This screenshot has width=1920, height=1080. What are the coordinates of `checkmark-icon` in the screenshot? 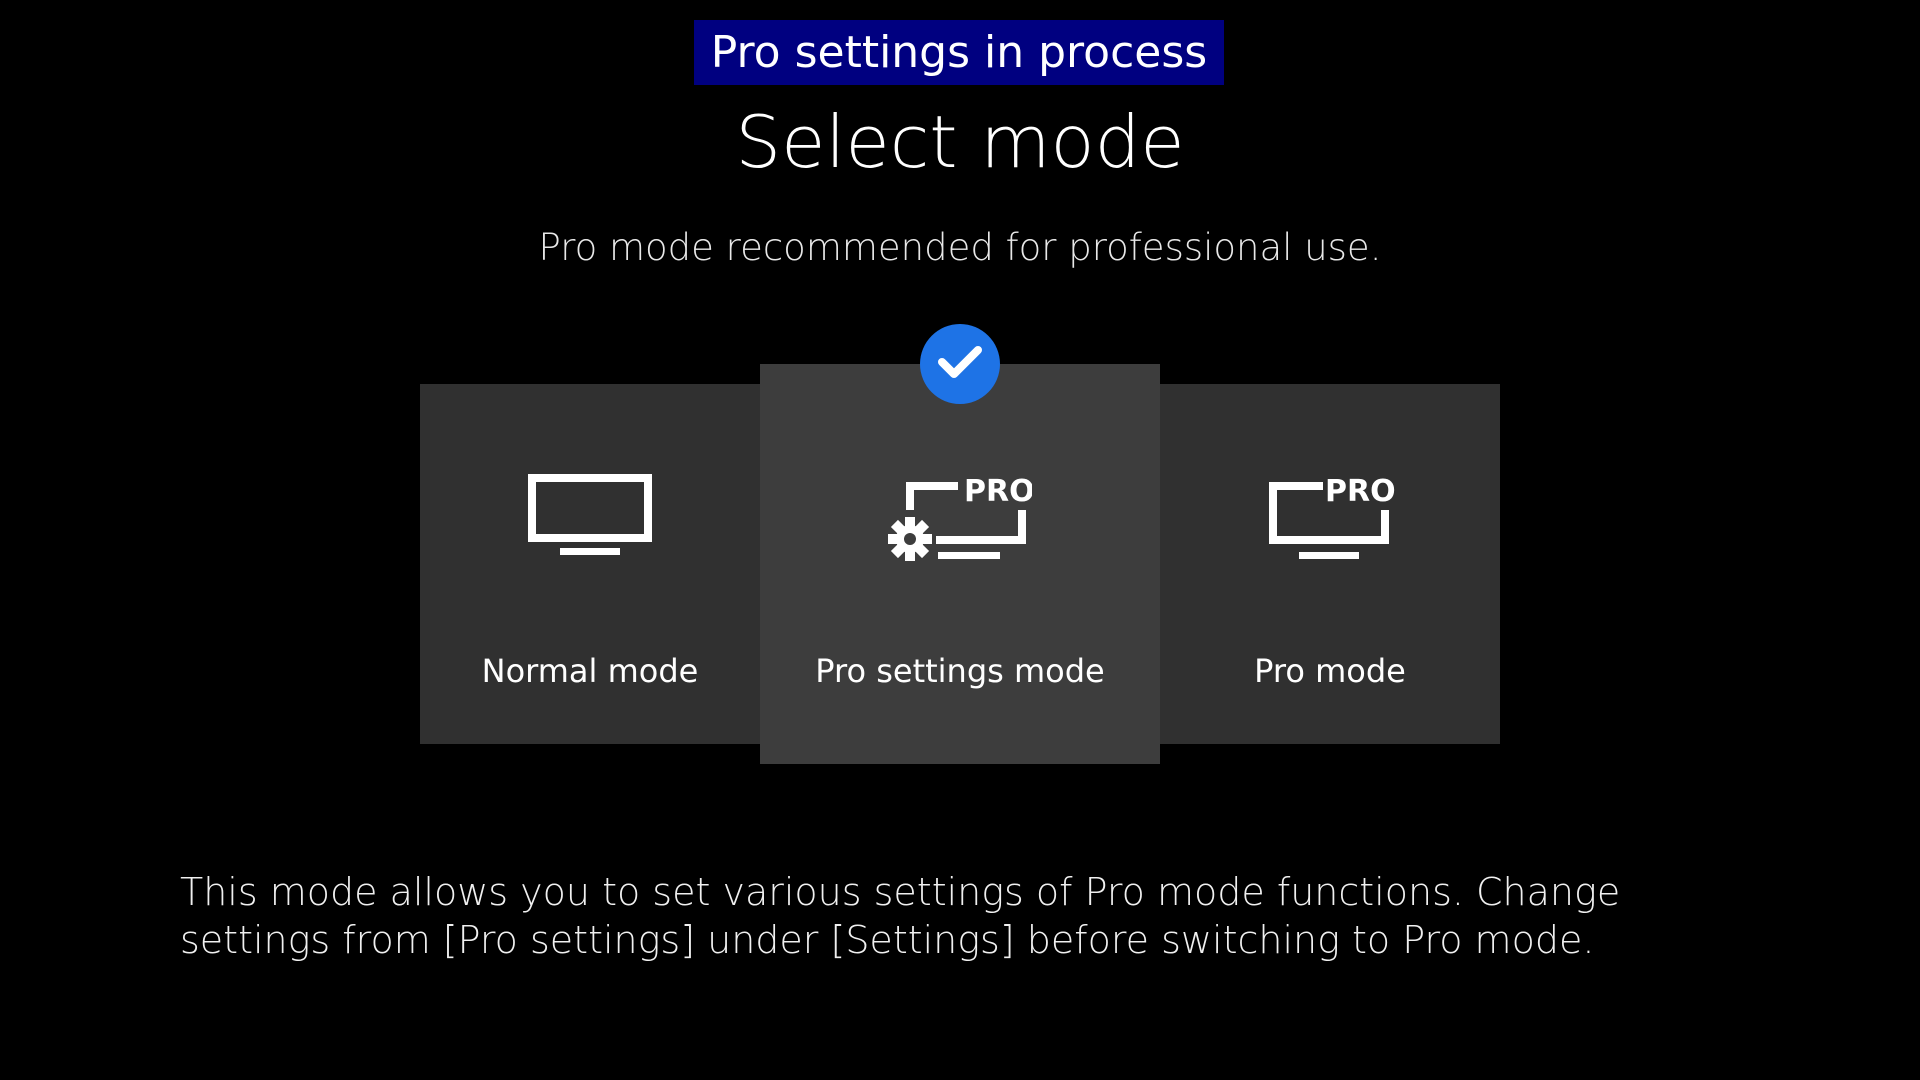 It's located at (960, 364).